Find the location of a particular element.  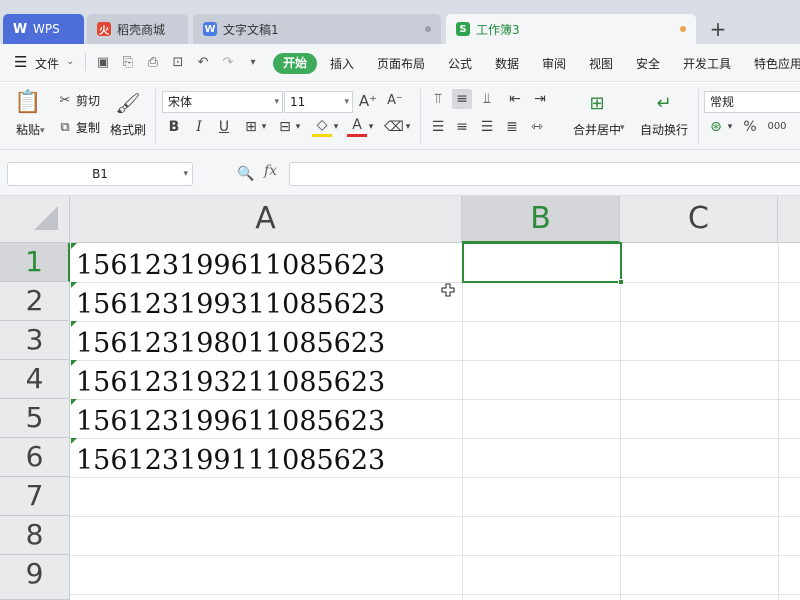

cell-a3: 156123198011085623 is located at coordinates (266, 340).